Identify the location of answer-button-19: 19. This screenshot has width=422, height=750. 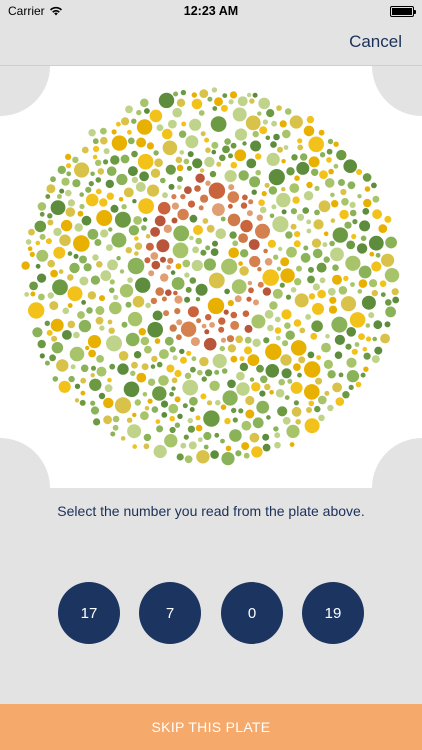
(333, 613).